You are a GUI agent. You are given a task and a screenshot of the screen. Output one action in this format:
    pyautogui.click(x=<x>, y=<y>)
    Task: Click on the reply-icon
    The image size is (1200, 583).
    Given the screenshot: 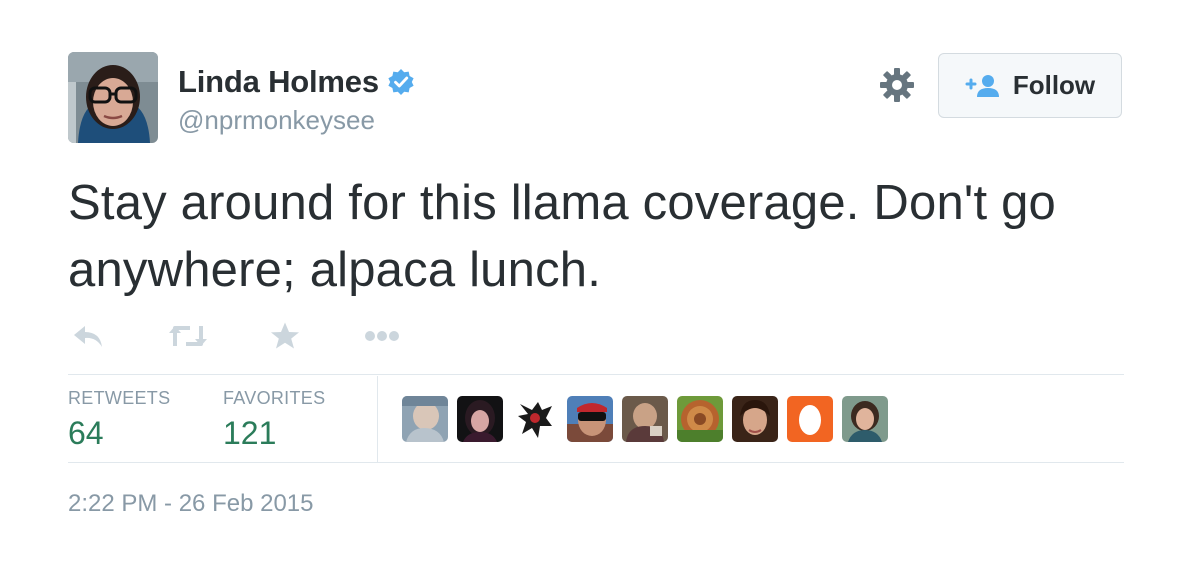 What is the action you would take?
    pyautogui.click(x=88, y=336)
    